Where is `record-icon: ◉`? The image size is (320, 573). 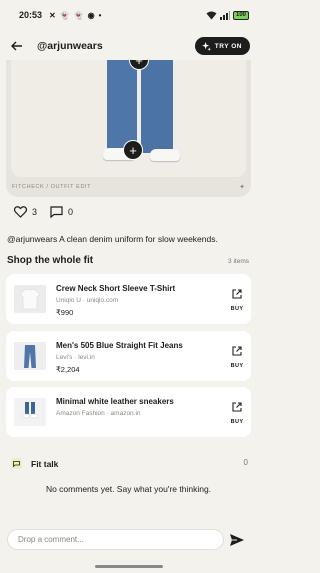 record-icon: ◉ is located at coordinates (91, 15).